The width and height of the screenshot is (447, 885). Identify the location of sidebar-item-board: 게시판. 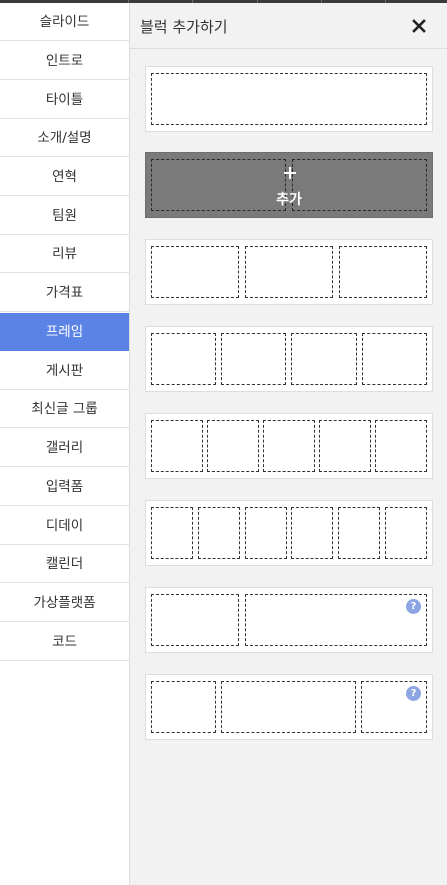
(64, 371).